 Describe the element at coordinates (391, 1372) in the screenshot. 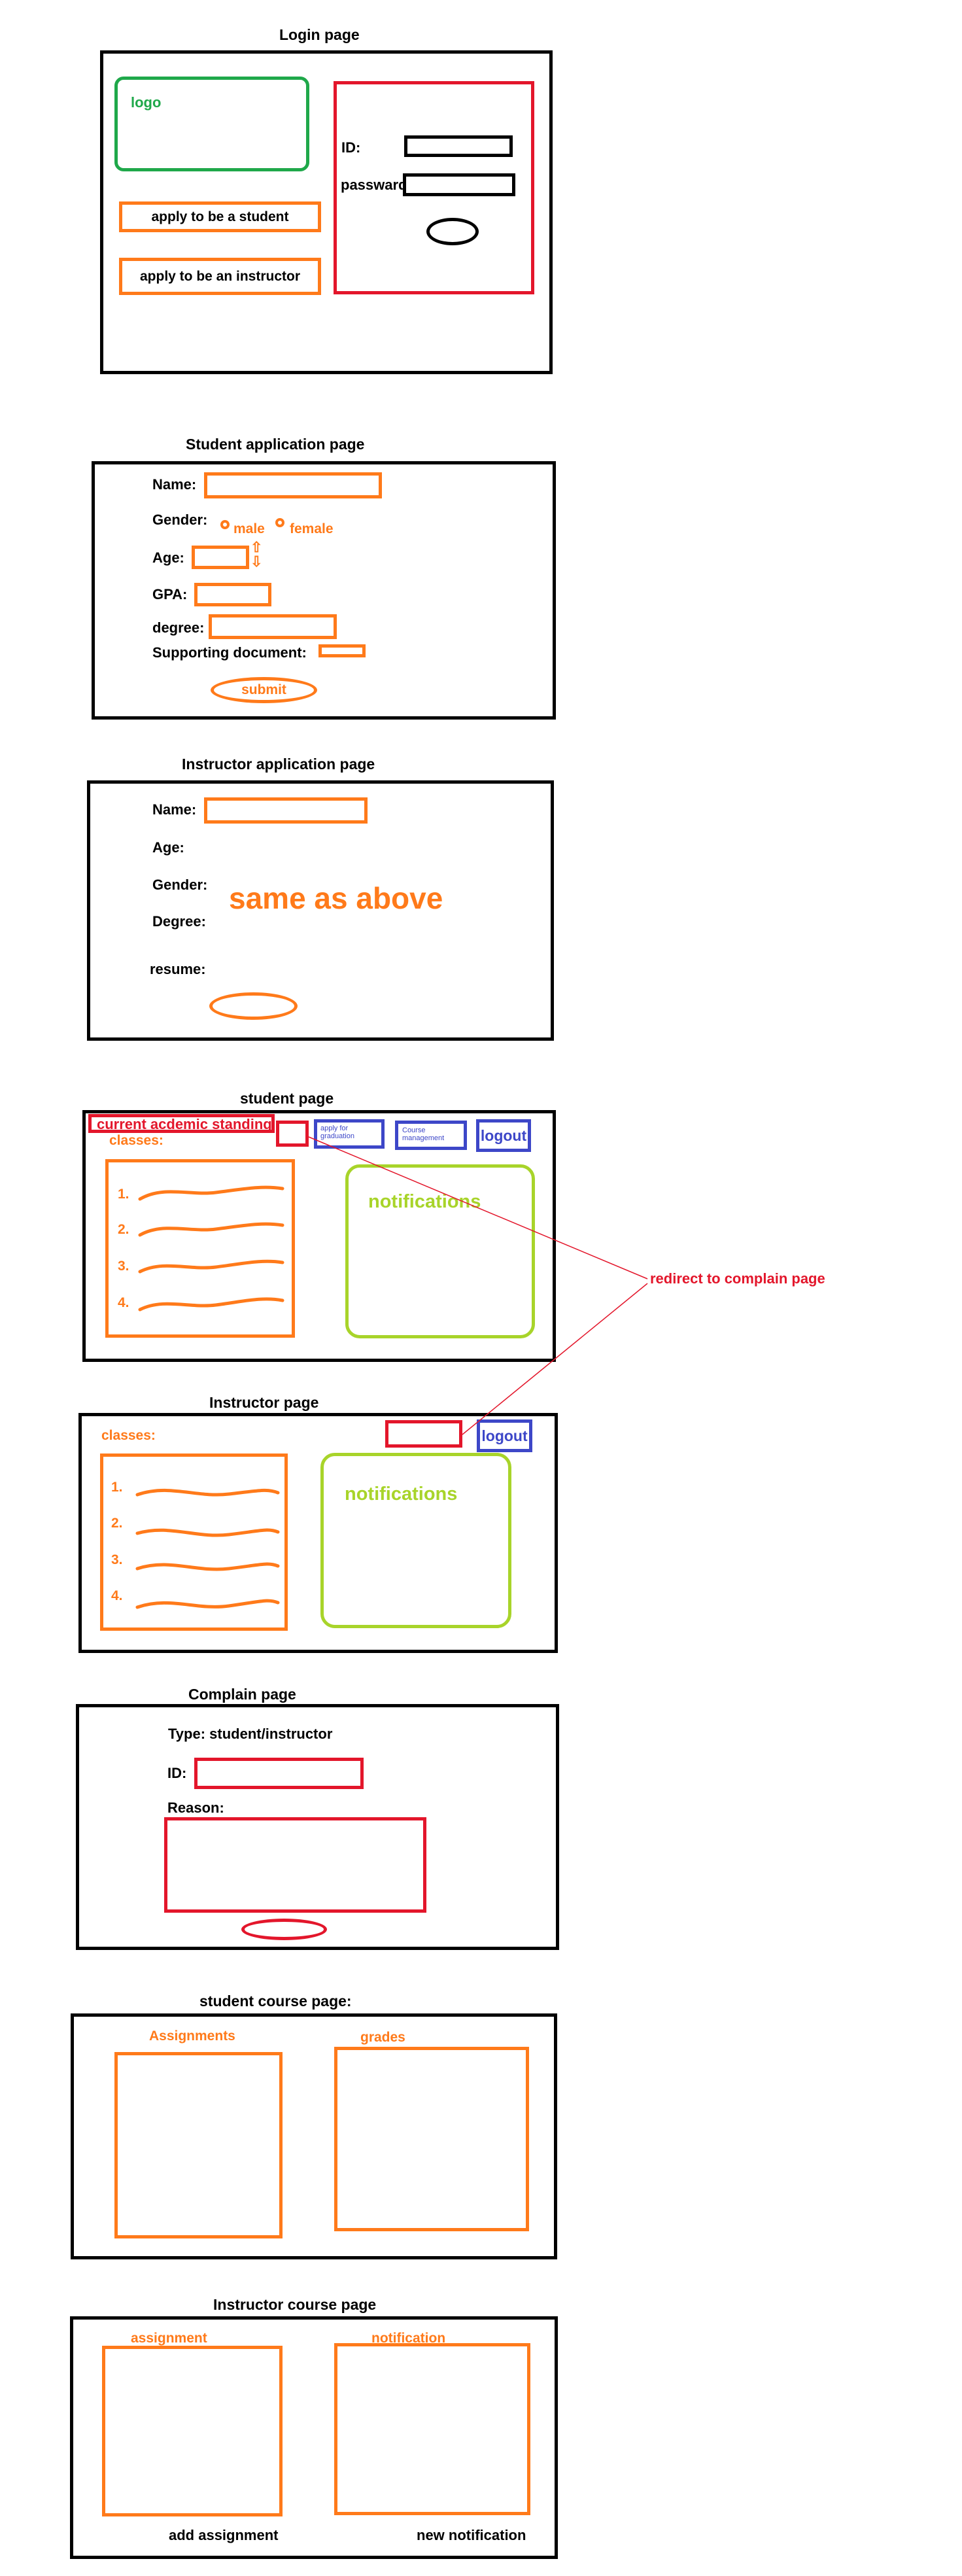

I see `sketch-overlay` at that location.